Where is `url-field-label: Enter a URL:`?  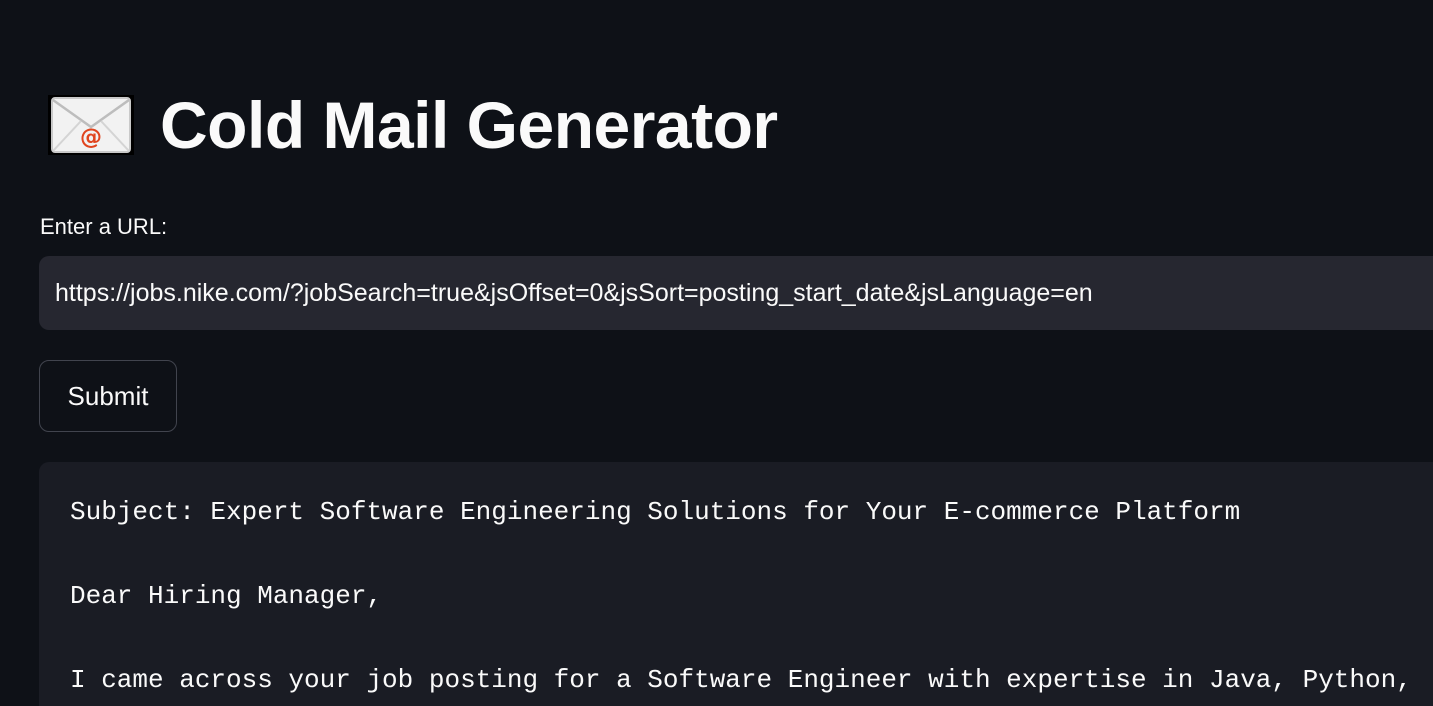 url-field-label: Enter a URL: is located at coordinates (104, 226).